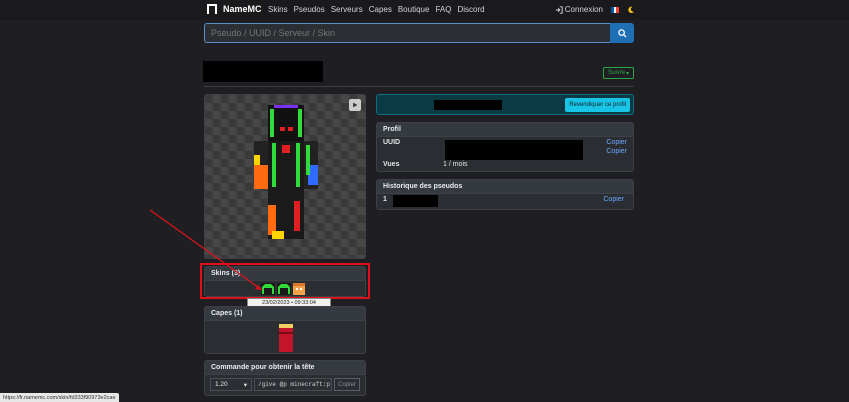 The image size is (849, 402). Describe the element at coordinates (505, 164) in the screenshot. I see `views-row: Vues 1 / mois` at that location.